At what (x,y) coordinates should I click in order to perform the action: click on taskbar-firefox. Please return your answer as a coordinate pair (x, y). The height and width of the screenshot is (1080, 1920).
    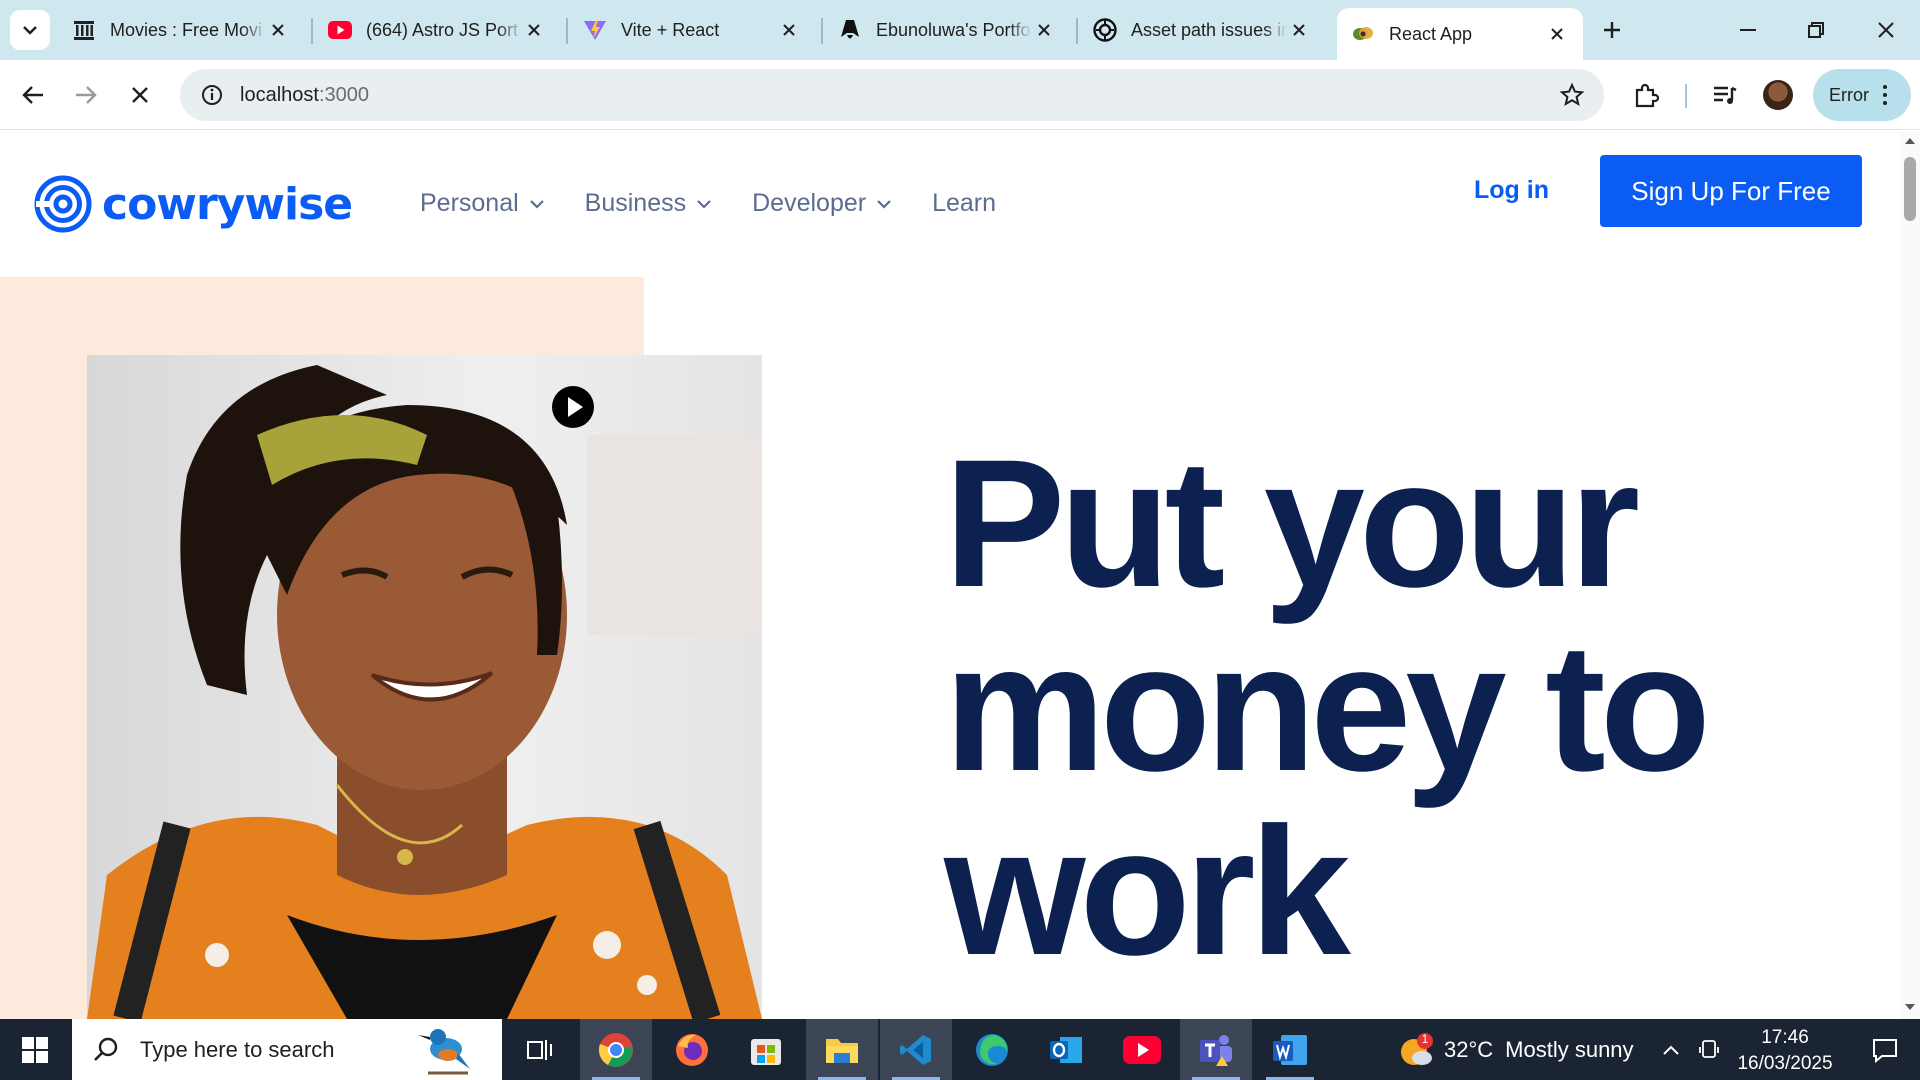
    Looking at the image, I should click on (692, 1049).